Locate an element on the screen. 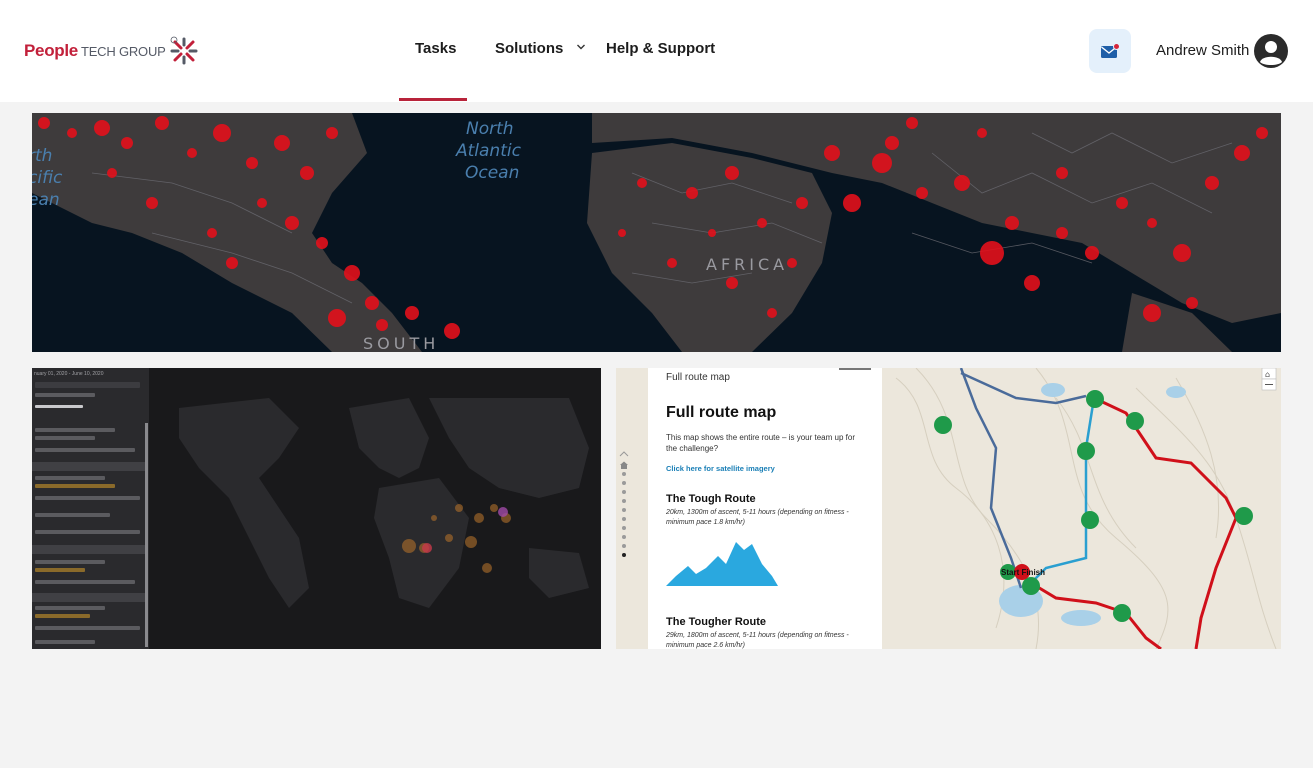 The height and width of the screenshot is (768, 1313). home-icon is located at coordinates (624, 465).